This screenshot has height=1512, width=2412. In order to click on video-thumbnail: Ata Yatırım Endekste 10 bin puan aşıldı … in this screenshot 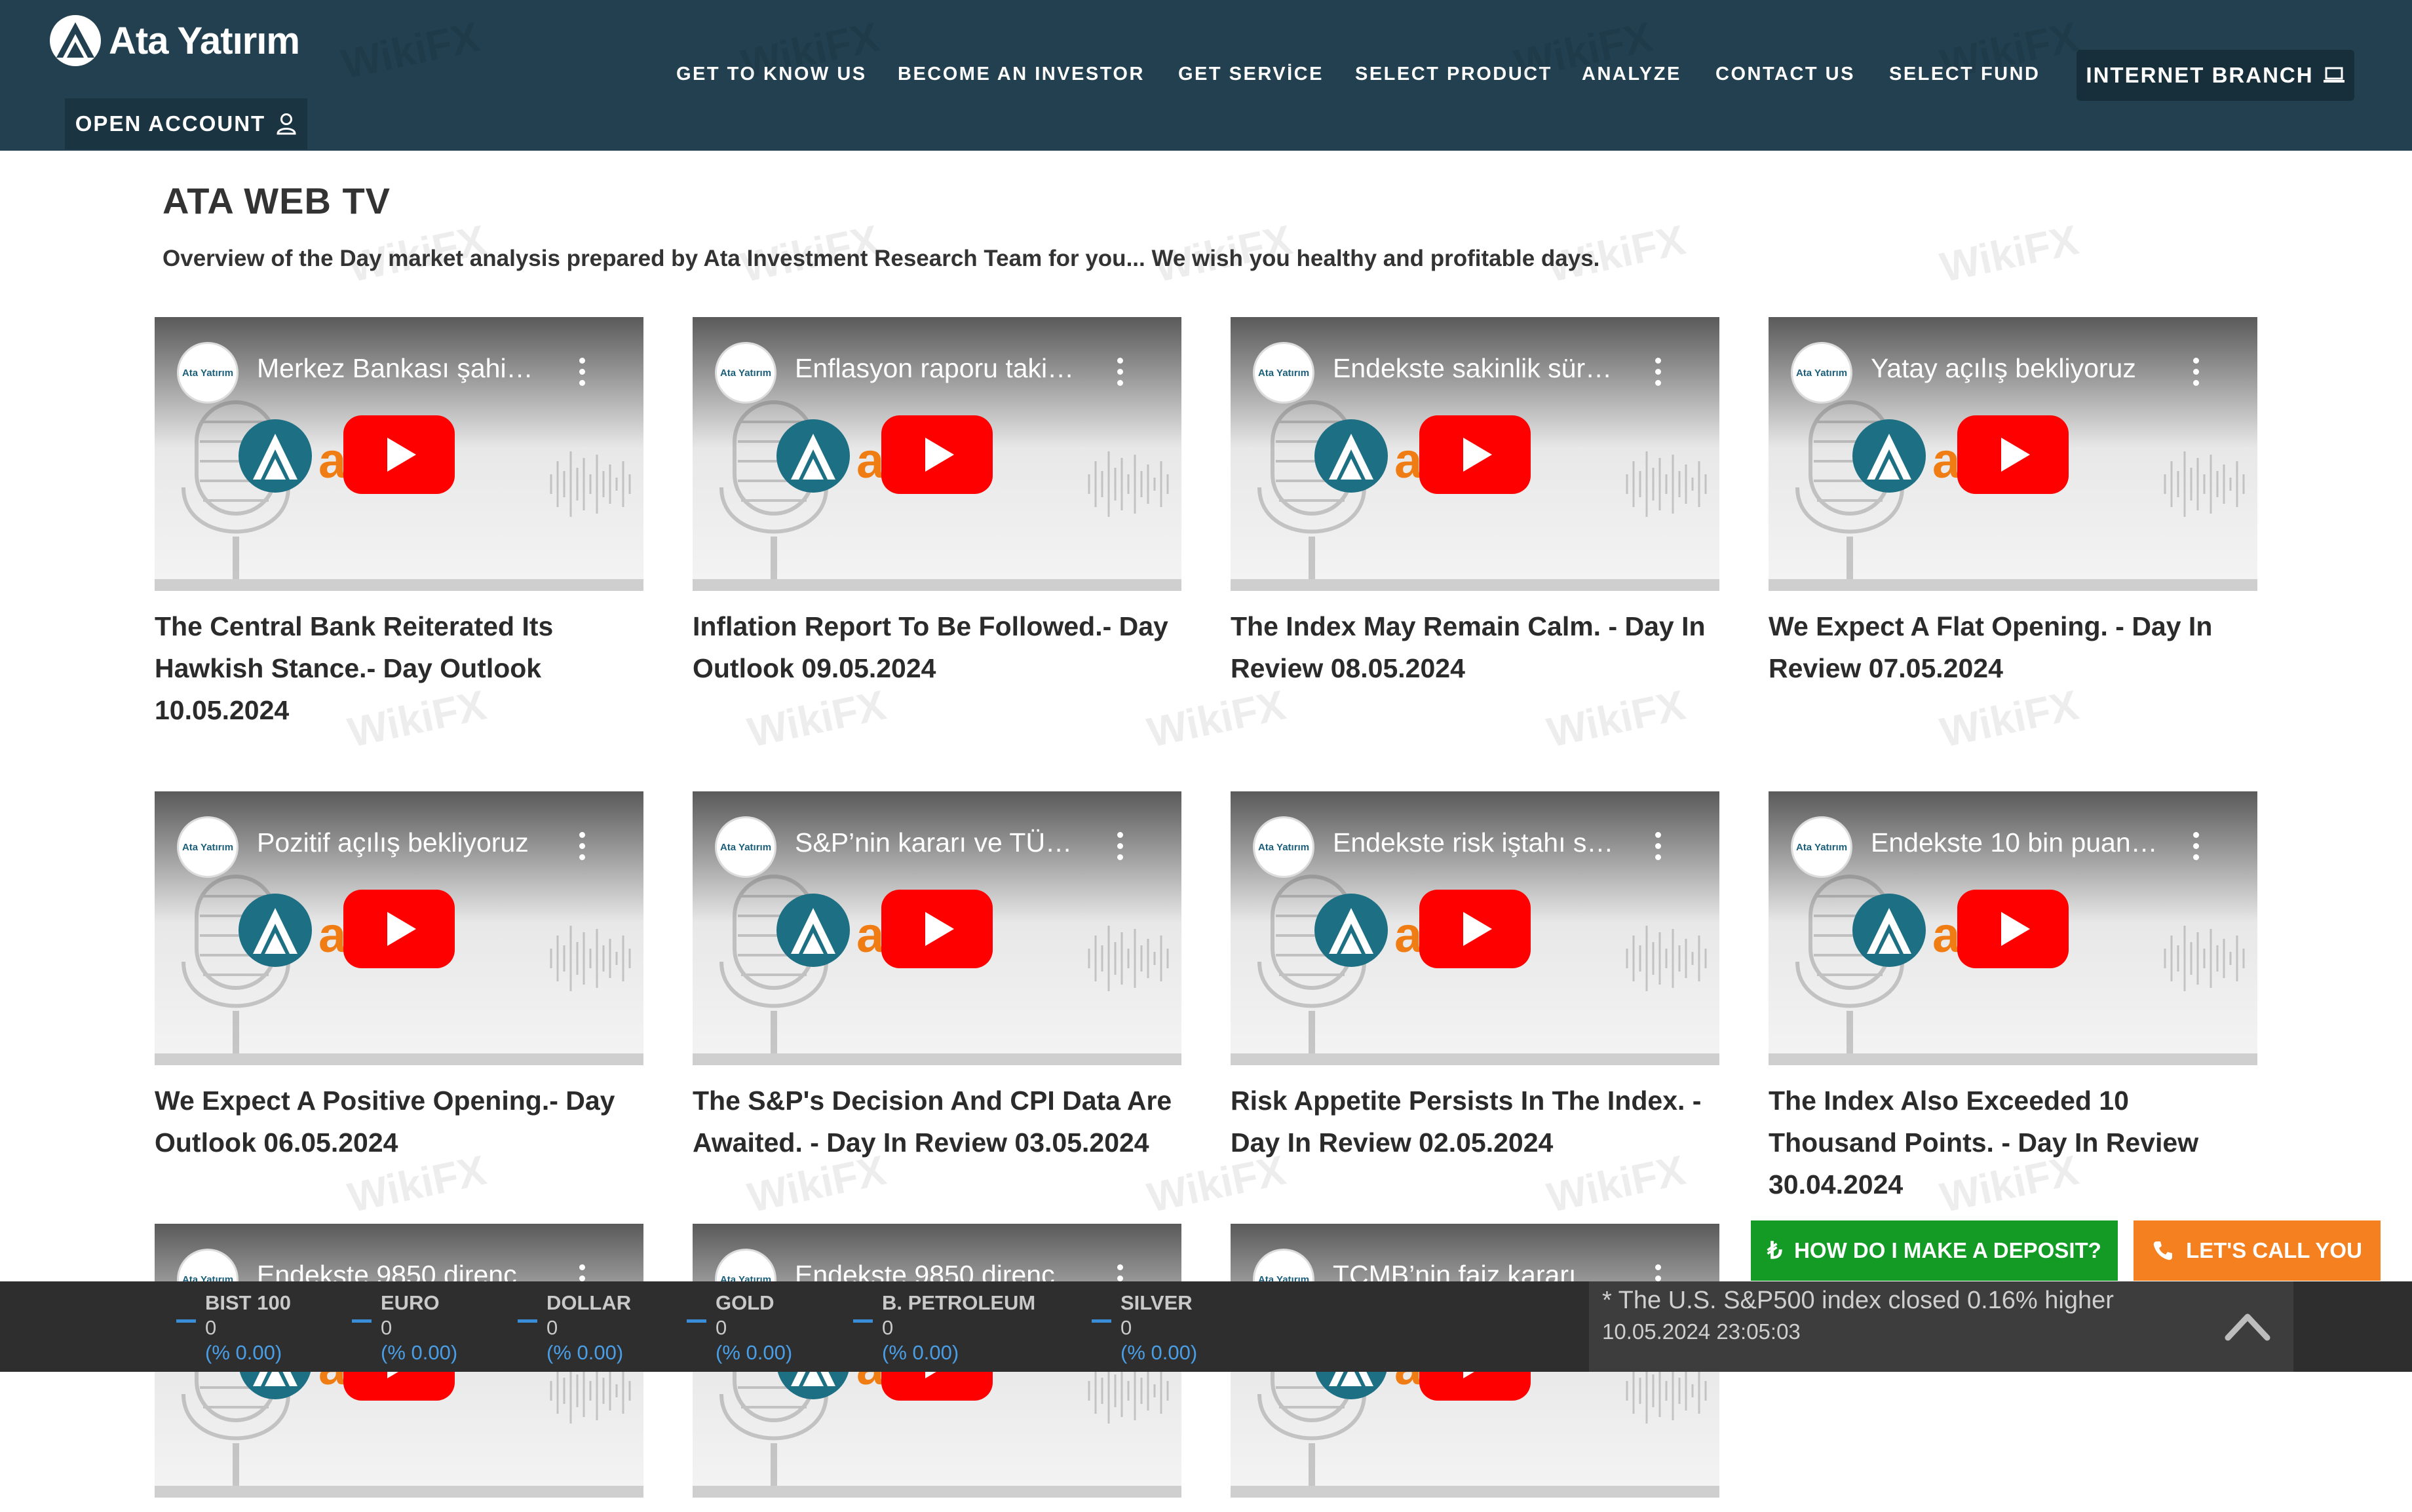, I will do `click(2013, 928)`.